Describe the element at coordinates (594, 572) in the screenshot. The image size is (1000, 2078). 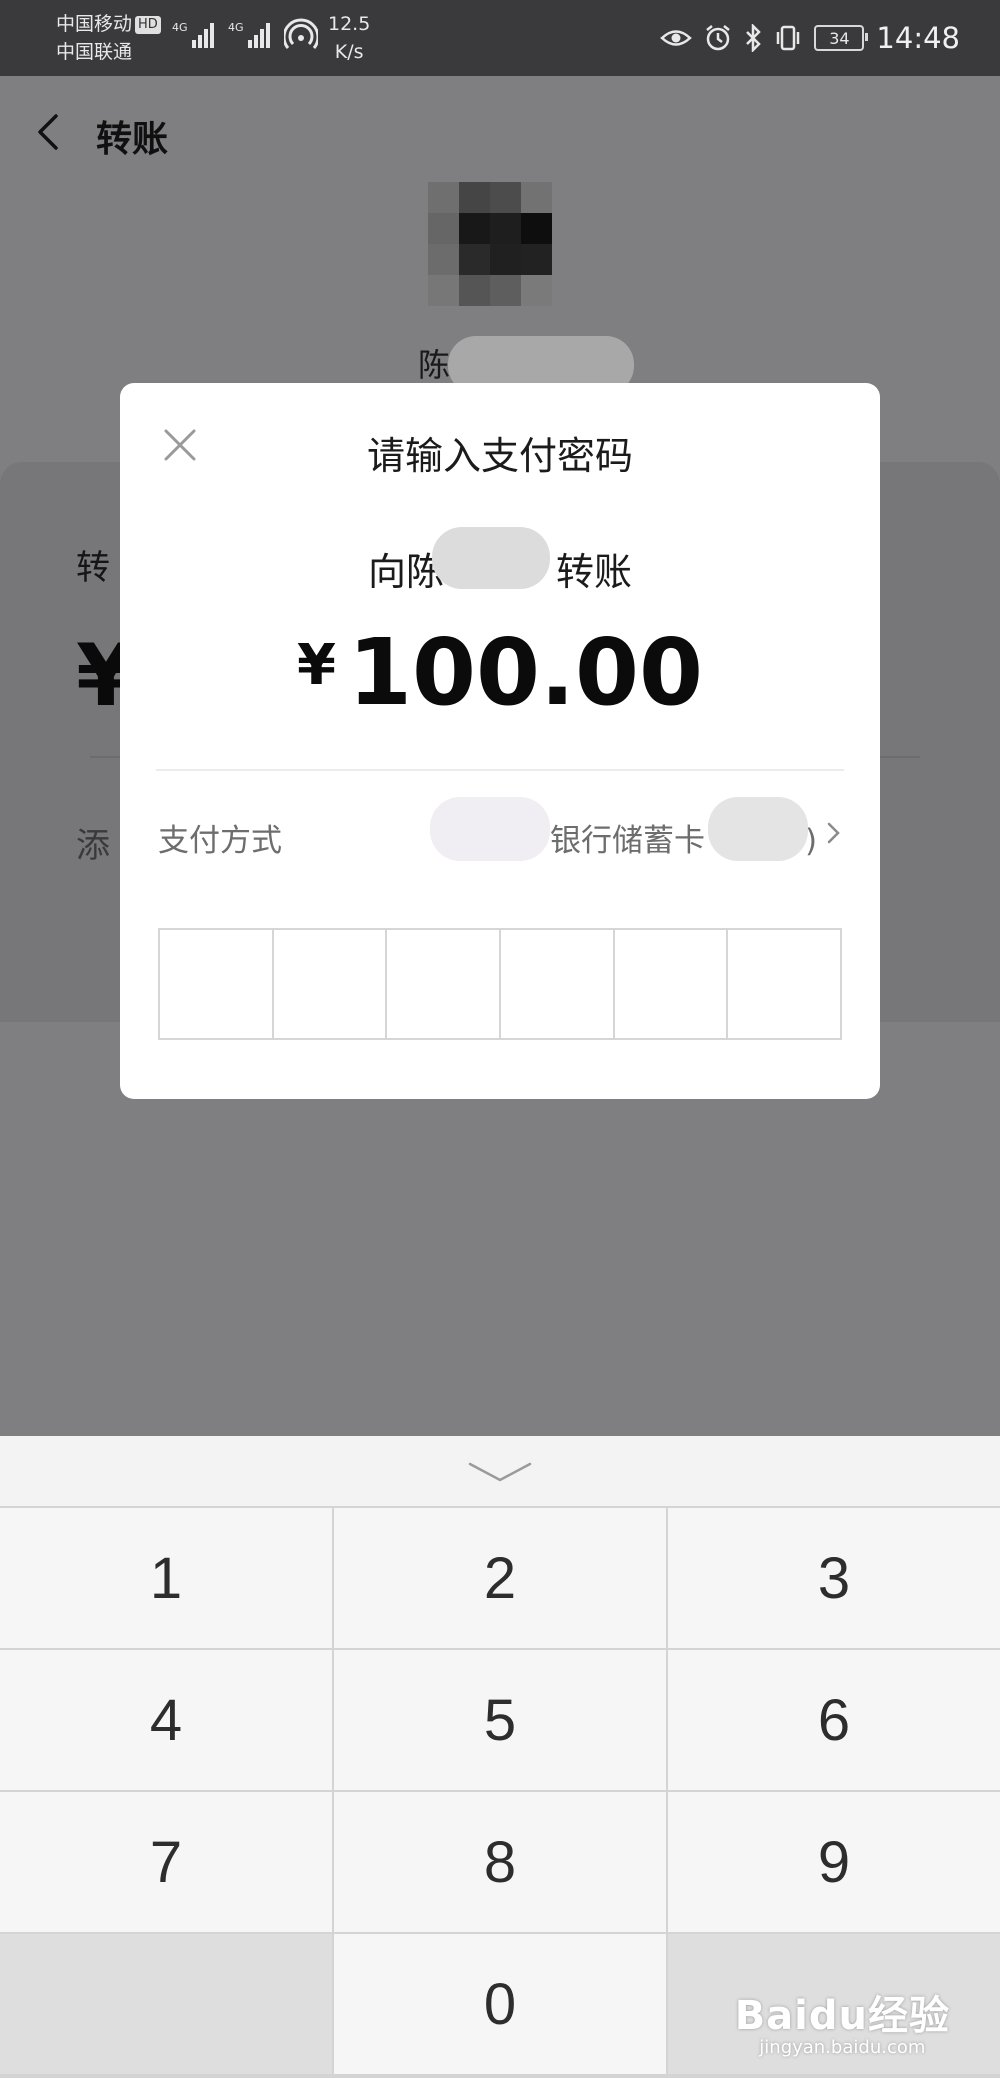
I see `transfer-to-suffix: 转账` at that location.